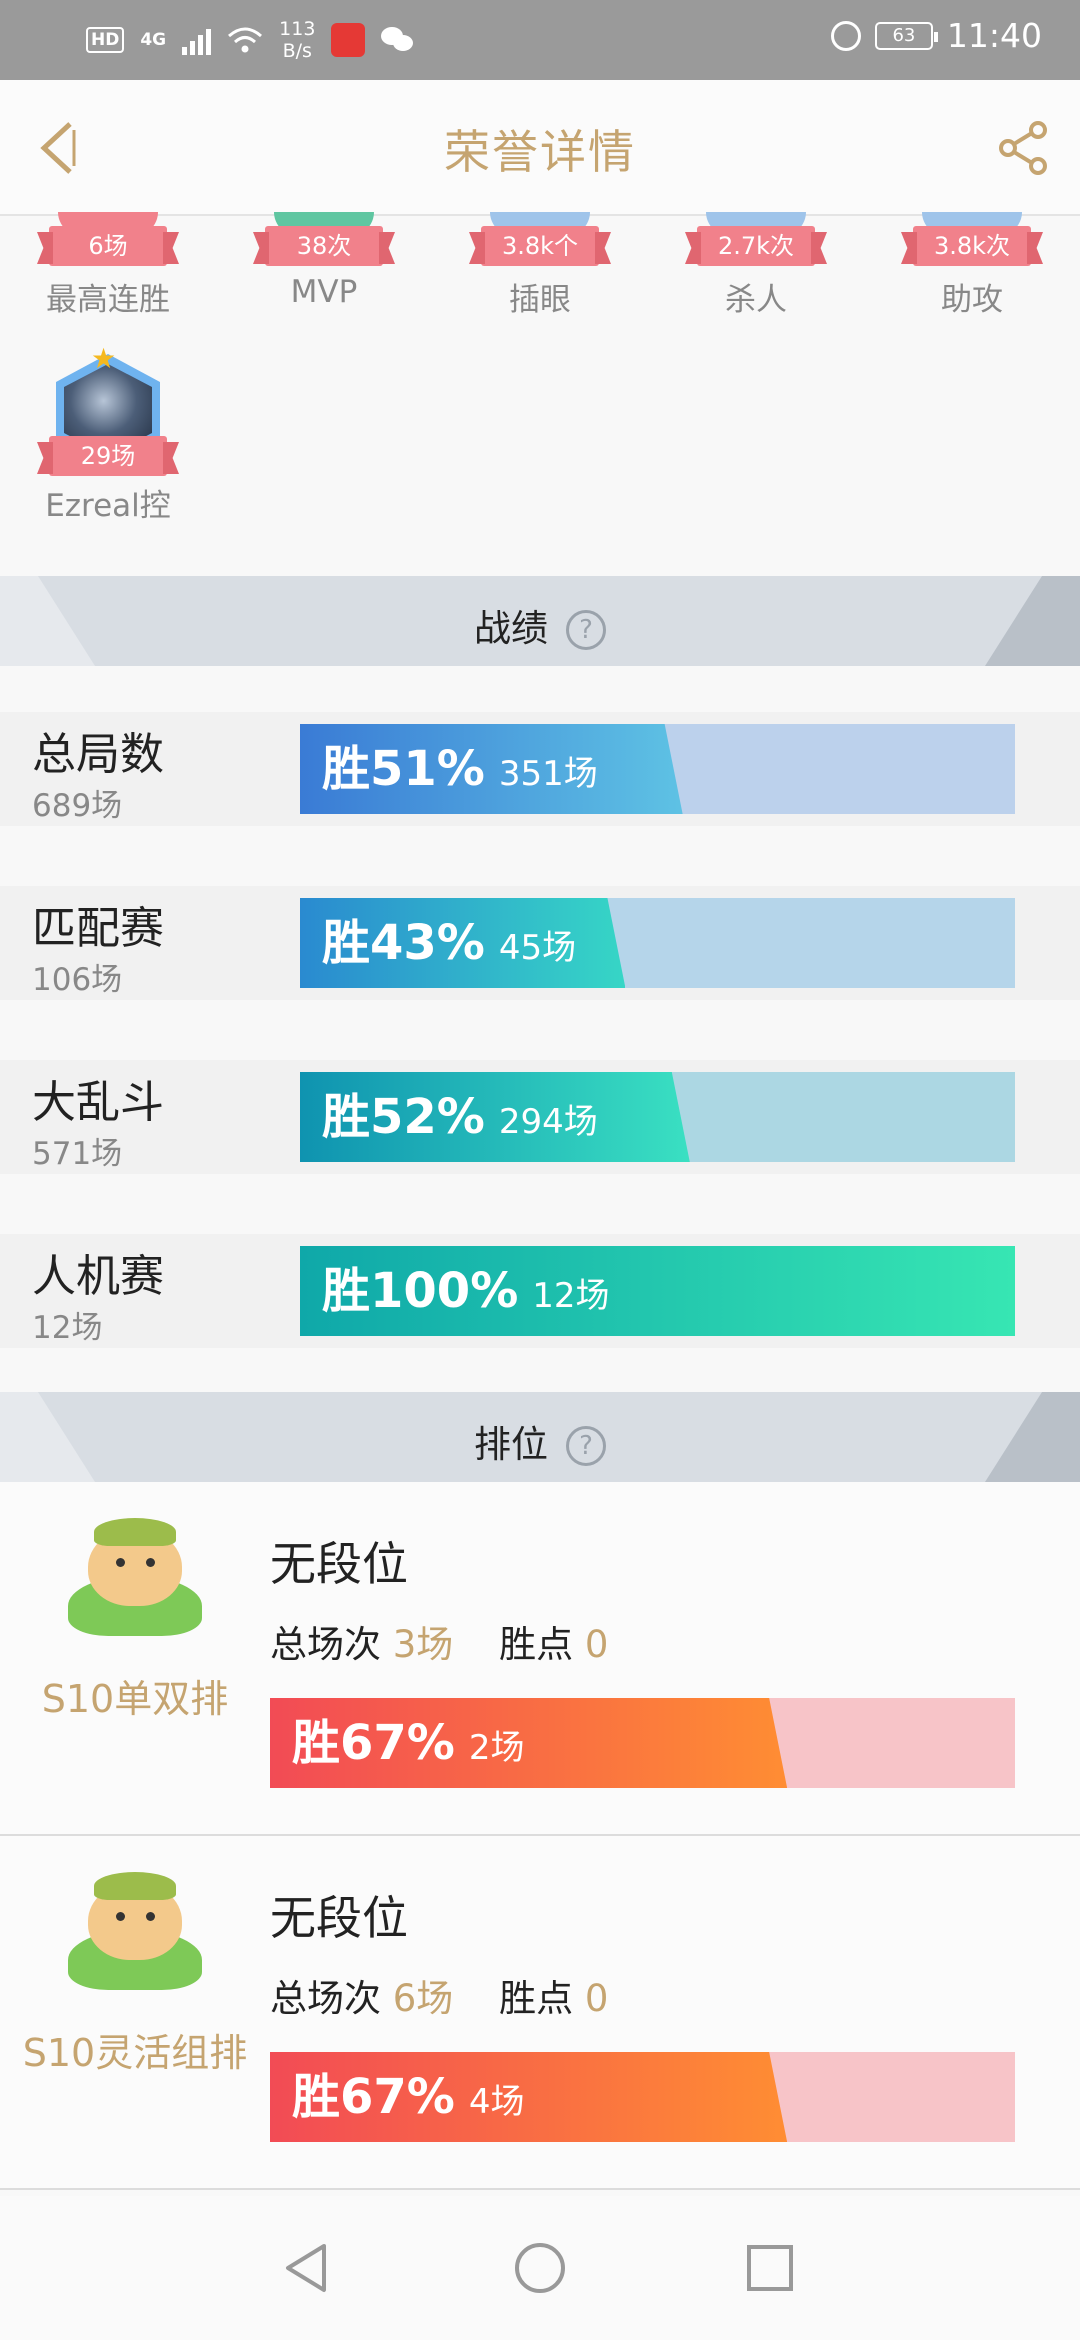 This screenshot has height=2340, width=1080. What do you see at coordinates (972, 300) in the screenshot?
I see `honor-label: 助攻` at bounding box center [972, 300].